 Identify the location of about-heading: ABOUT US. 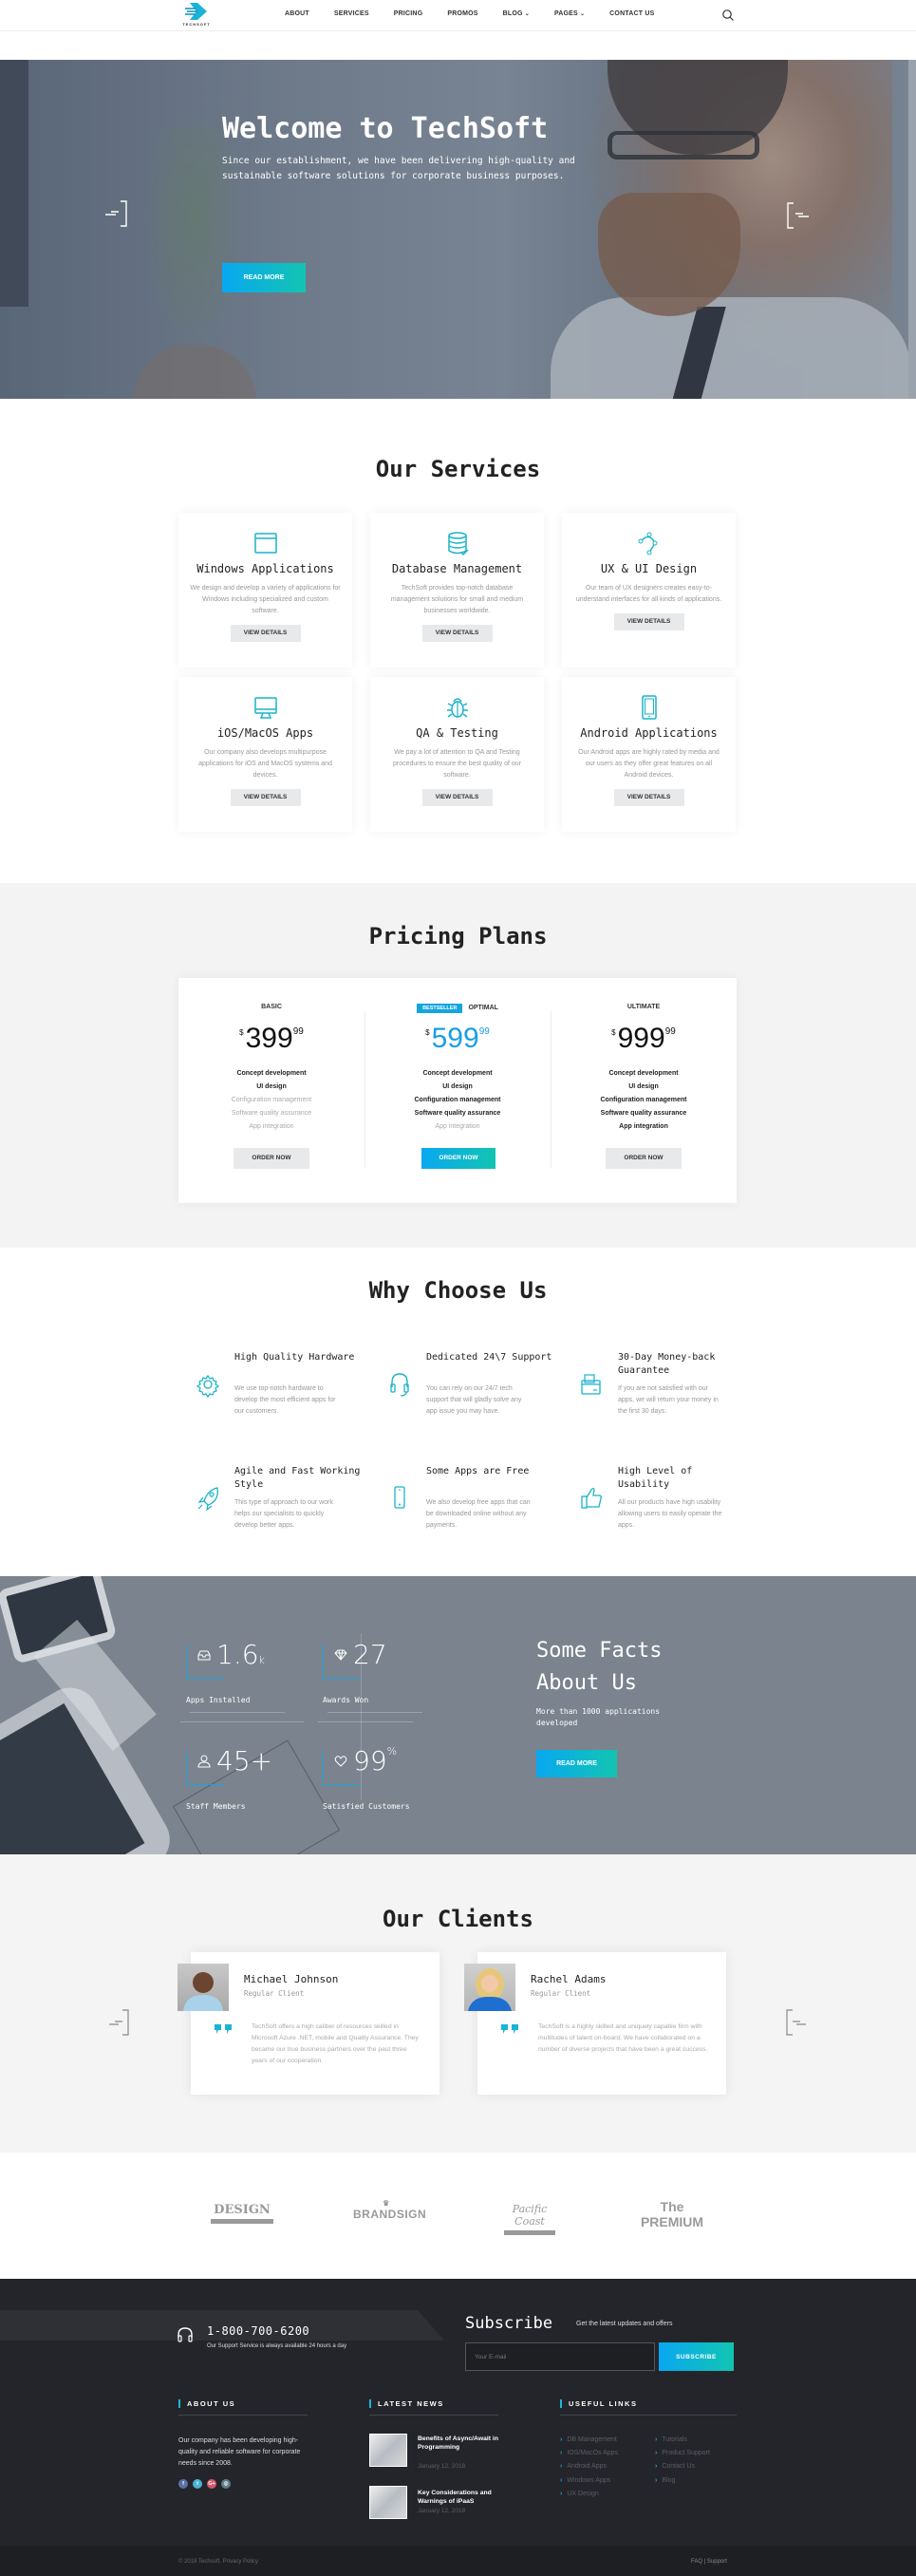
(207, 2403).